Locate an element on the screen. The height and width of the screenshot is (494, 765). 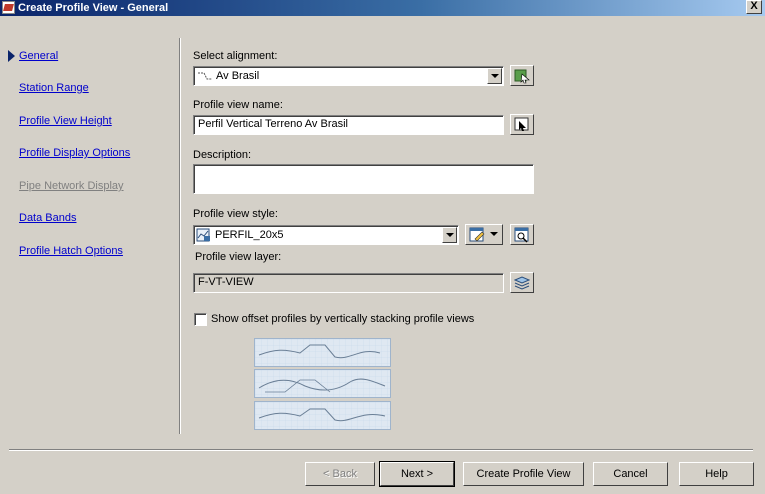
layers-icon is located at coordinates (522, 283).